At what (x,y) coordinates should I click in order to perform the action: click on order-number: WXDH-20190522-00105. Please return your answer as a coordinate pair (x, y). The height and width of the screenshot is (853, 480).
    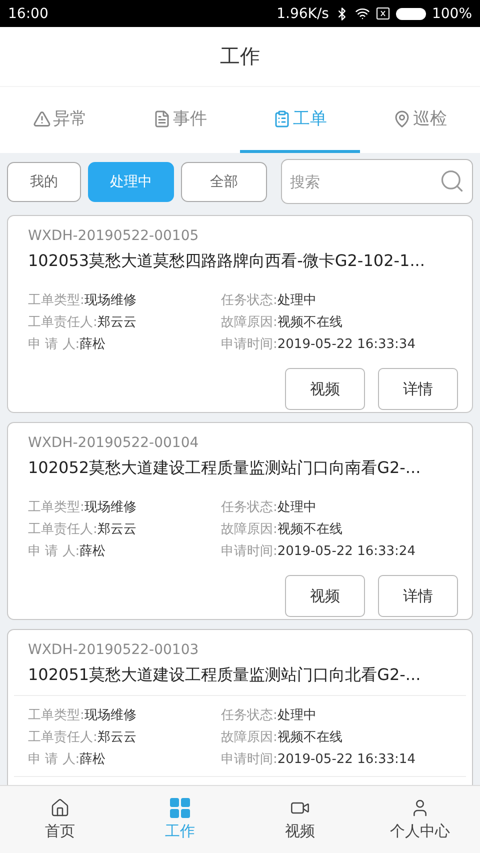
    Looking at the image, I should click on (113, 235).